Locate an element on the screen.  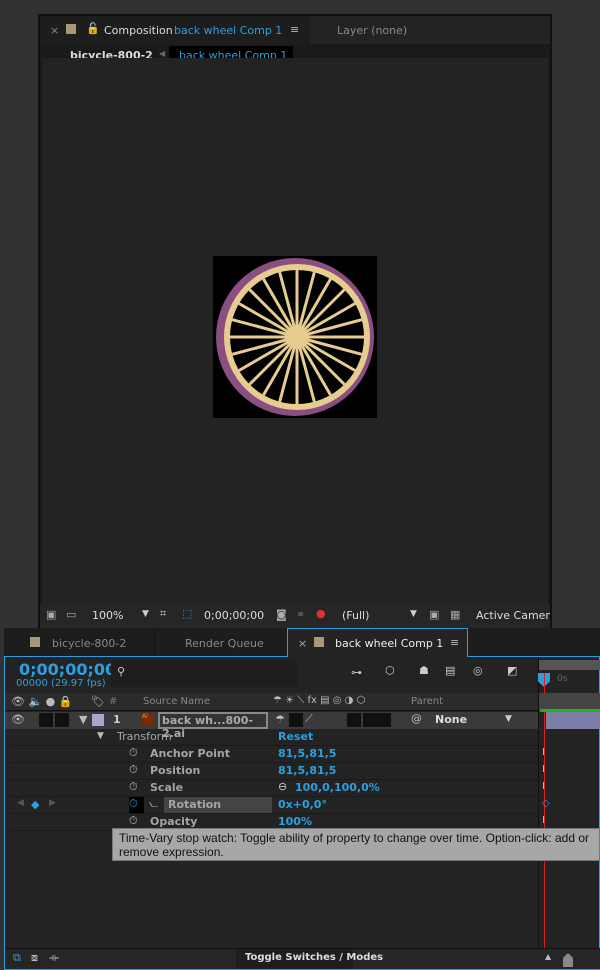
zoom-out-icon: ▲ is located at coordinates (548, 956).